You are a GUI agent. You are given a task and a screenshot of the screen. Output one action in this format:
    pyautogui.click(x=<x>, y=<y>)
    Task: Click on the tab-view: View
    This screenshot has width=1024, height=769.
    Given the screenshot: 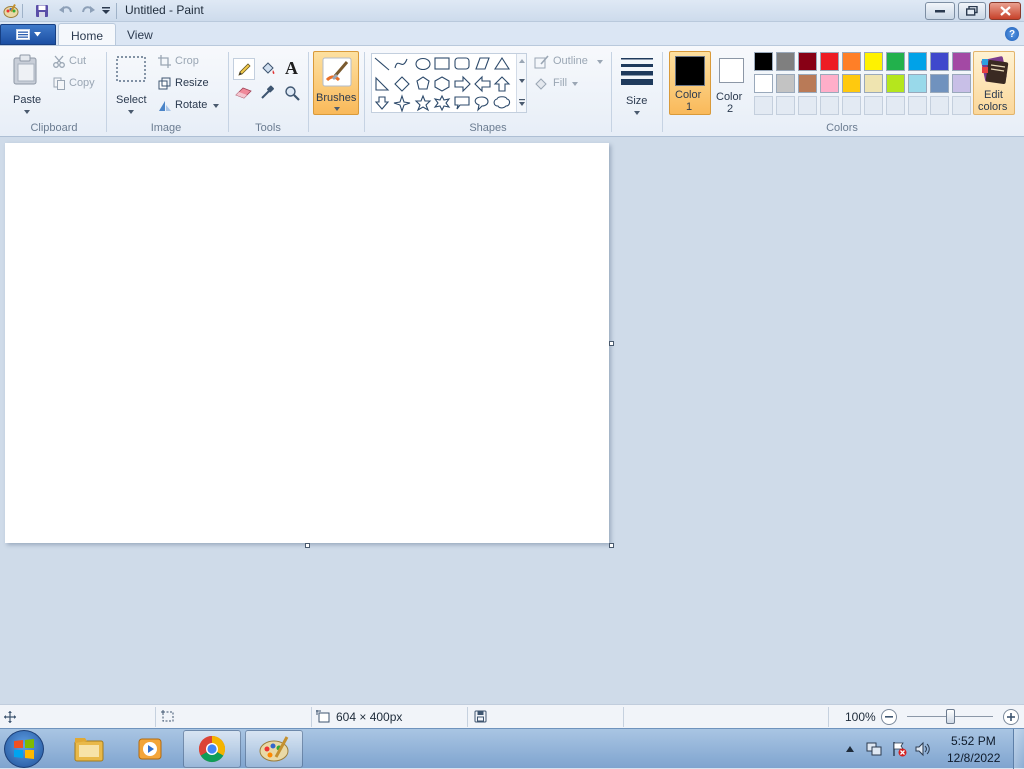 What is the action you would take?
    pyautogui.click(x=140, y=34)
    